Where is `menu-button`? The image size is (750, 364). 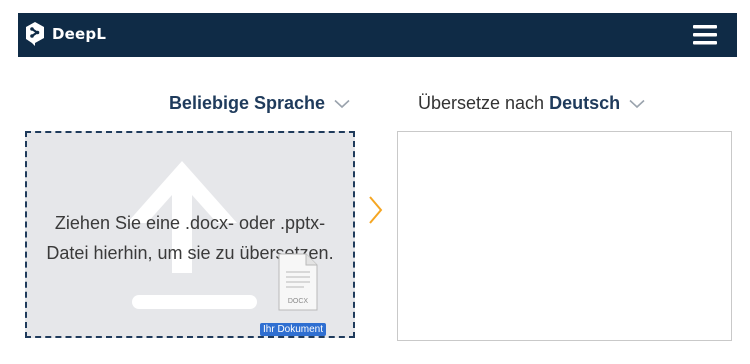 menu-button is located at coordinates (705, 35).